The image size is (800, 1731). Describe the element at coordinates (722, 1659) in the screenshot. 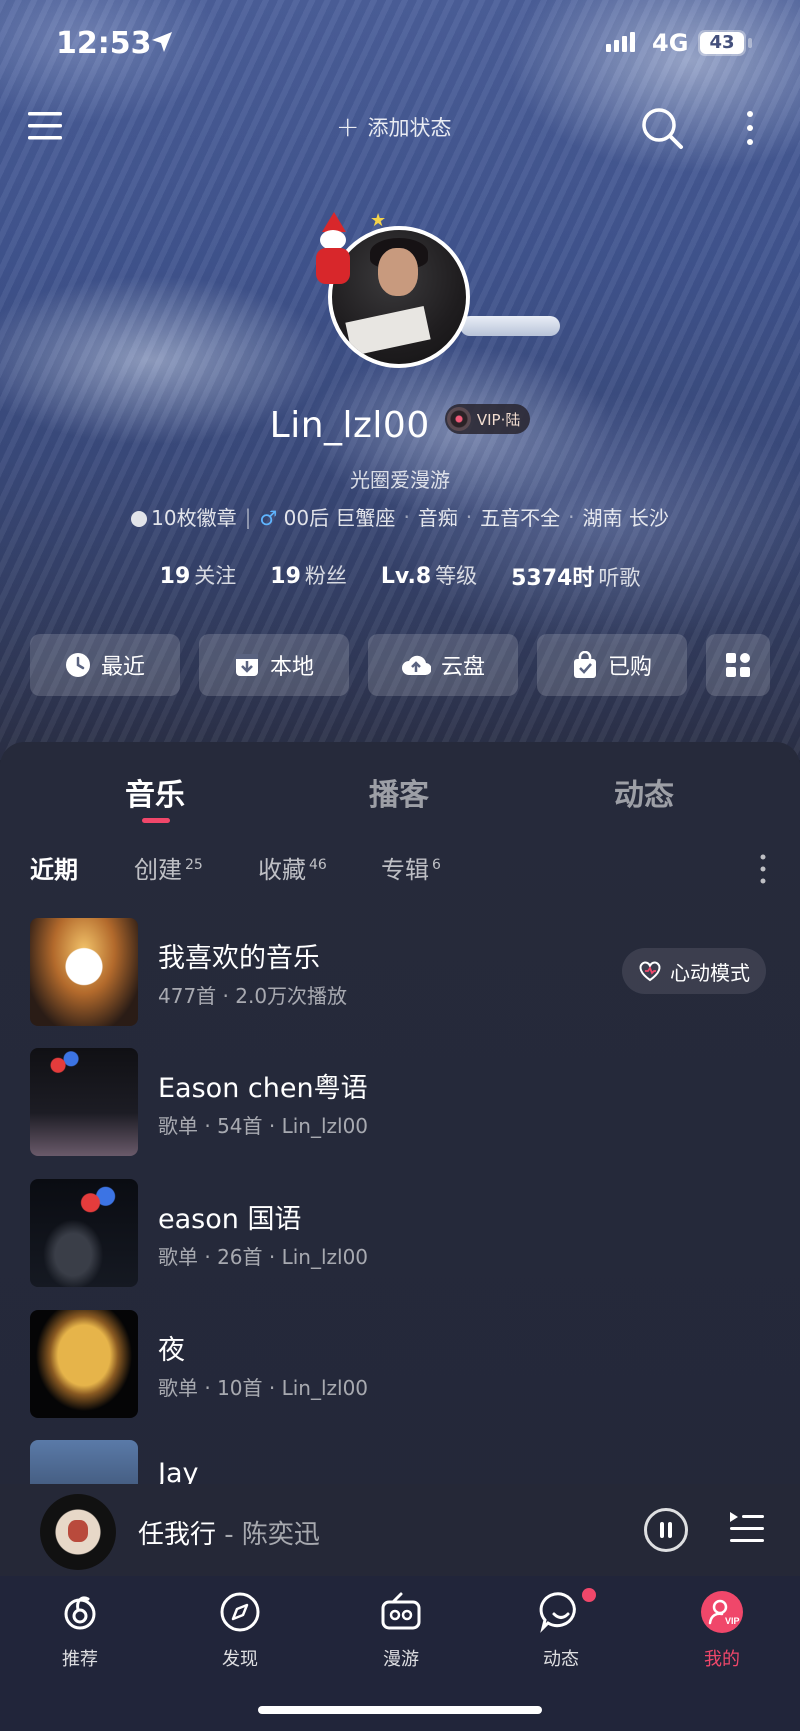

I see `nav-mine-label: 我的` at that location.